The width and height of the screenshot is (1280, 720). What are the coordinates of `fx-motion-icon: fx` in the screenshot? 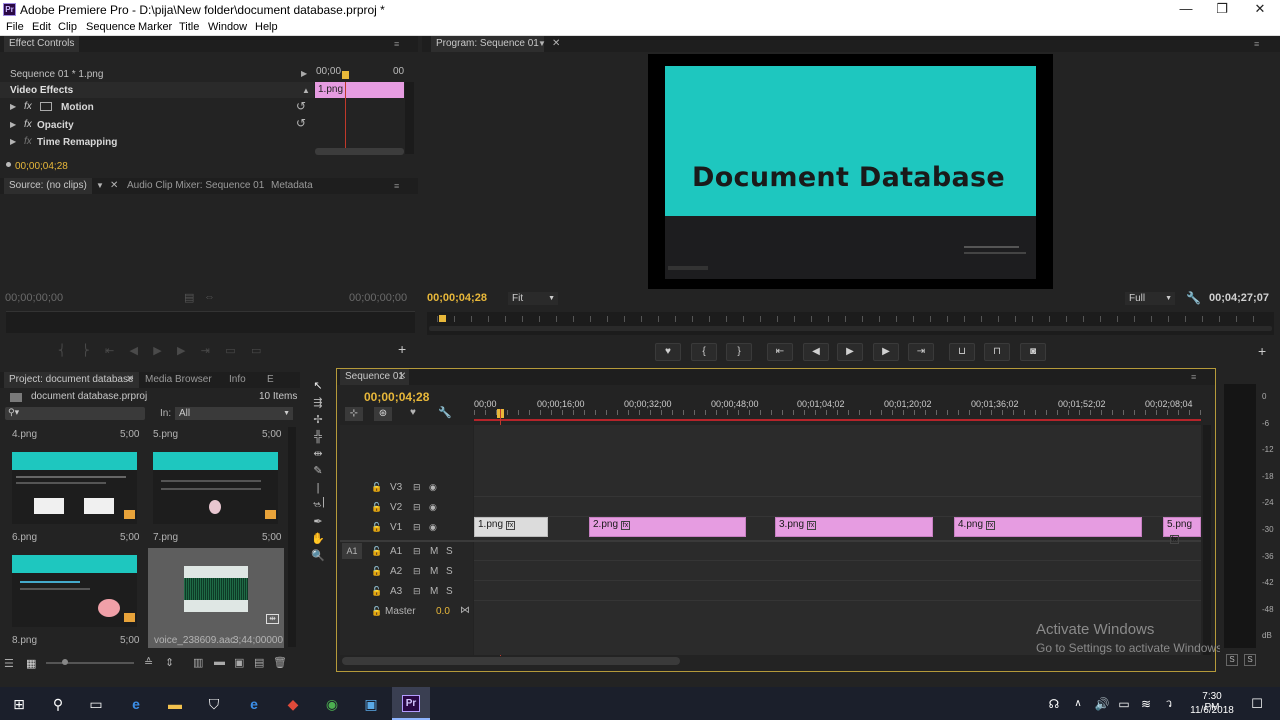 It's located at (28, 106).